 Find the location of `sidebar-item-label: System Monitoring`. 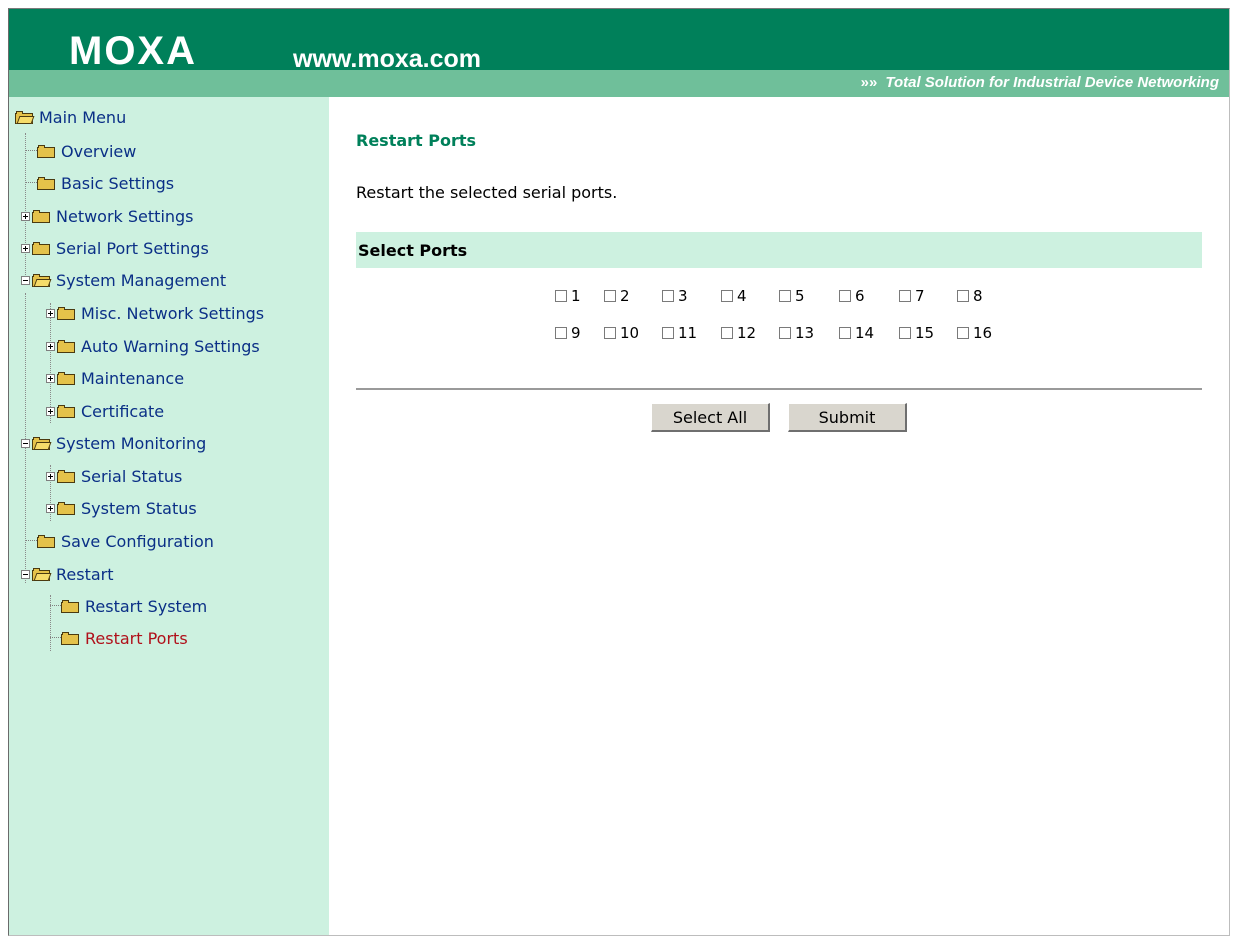

sidebar-item-label: System Monitoring is located at coordinates (131, 443).